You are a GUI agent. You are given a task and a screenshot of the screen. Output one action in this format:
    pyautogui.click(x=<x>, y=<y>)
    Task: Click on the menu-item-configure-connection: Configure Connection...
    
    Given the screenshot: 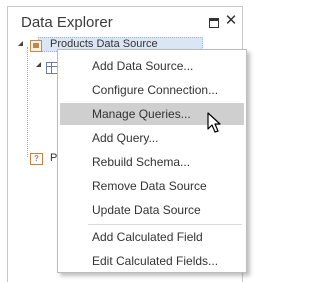 What is the action you would take?
    pyautogui.click(x=152, y=90)
    